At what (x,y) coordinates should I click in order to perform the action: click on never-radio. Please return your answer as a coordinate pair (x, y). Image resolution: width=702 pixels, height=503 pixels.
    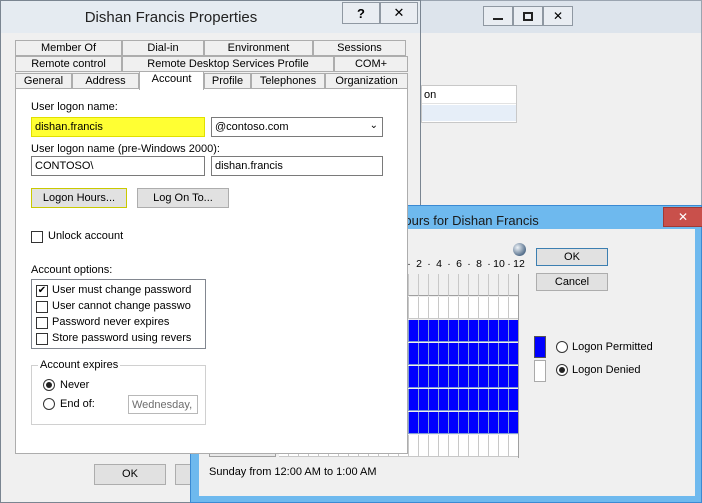
    Looking at the image, I should click on (49, 385).